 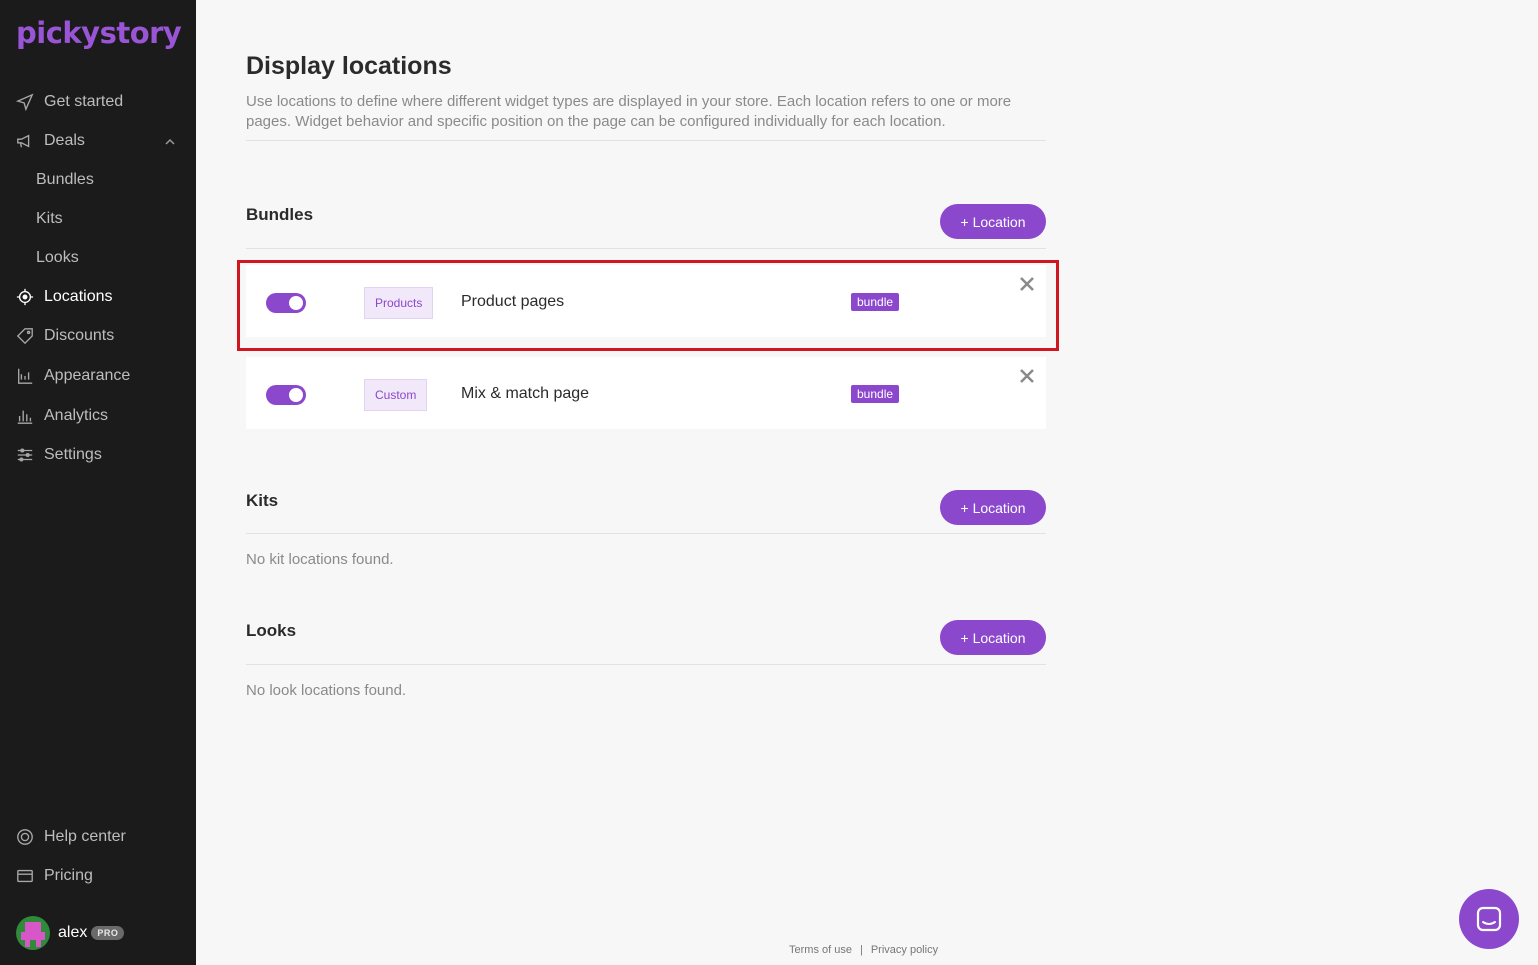 I want to click on sidebar-item-appearance: Appearance, so click(x=98, y=376).